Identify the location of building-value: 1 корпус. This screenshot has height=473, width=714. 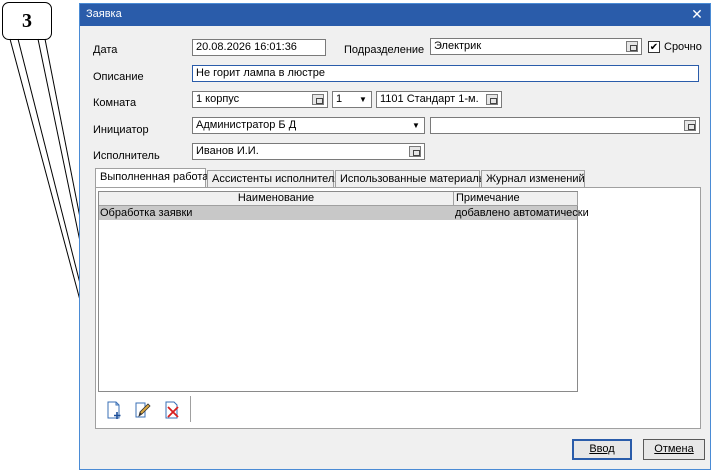
(218, 99).